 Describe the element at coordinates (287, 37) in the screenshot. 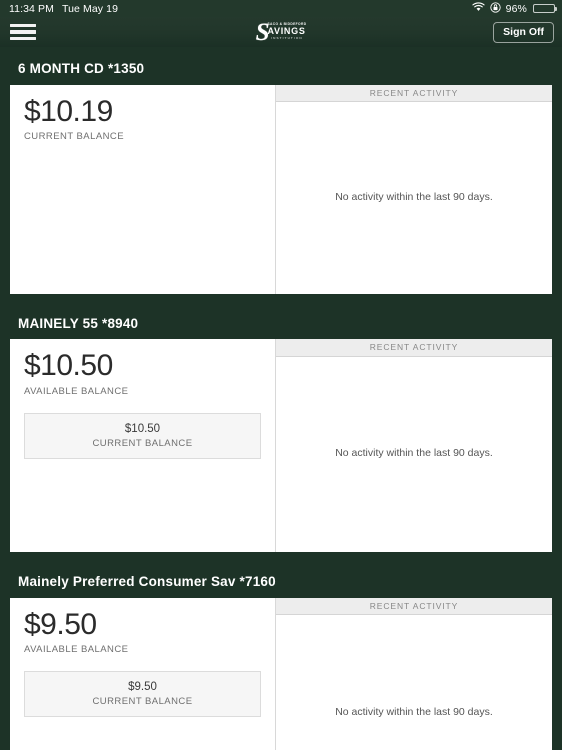

I see `logo-line-bottom: INSTITUTION` at that location.